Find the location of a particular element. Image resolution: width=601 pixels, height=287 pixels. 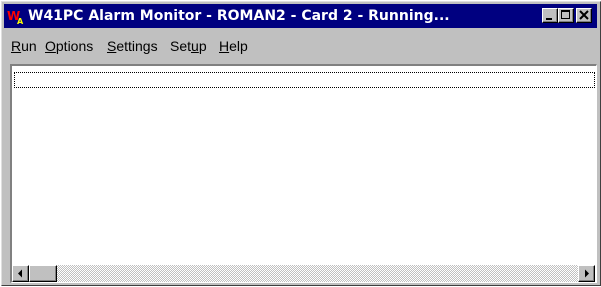

horizontal-scrollbar is located at coordinates (303, 273).